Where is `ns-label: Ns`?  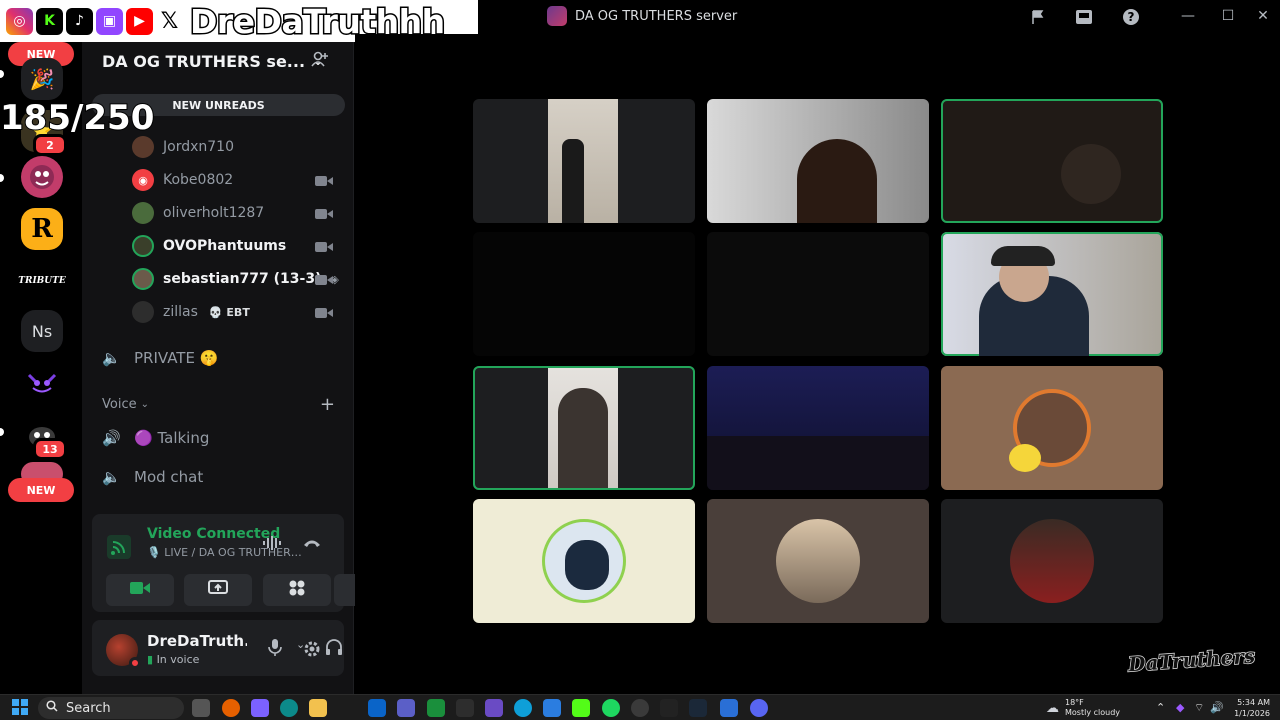
ns-label: Ns is located at coordinates (42, 331).